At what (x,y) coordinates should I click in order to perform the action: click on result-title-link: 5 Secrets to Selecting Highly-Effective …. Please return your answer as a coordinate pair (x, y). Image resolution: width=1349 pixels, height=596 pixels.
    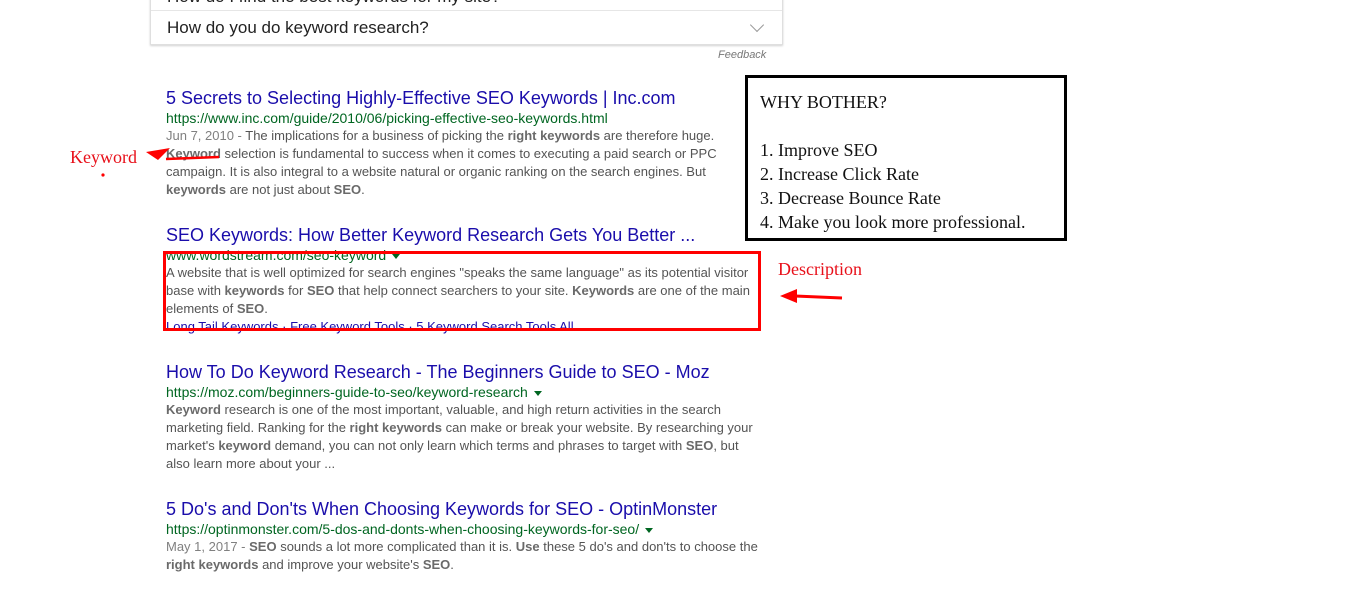
    Looking at the image, I should click on (466, 98).